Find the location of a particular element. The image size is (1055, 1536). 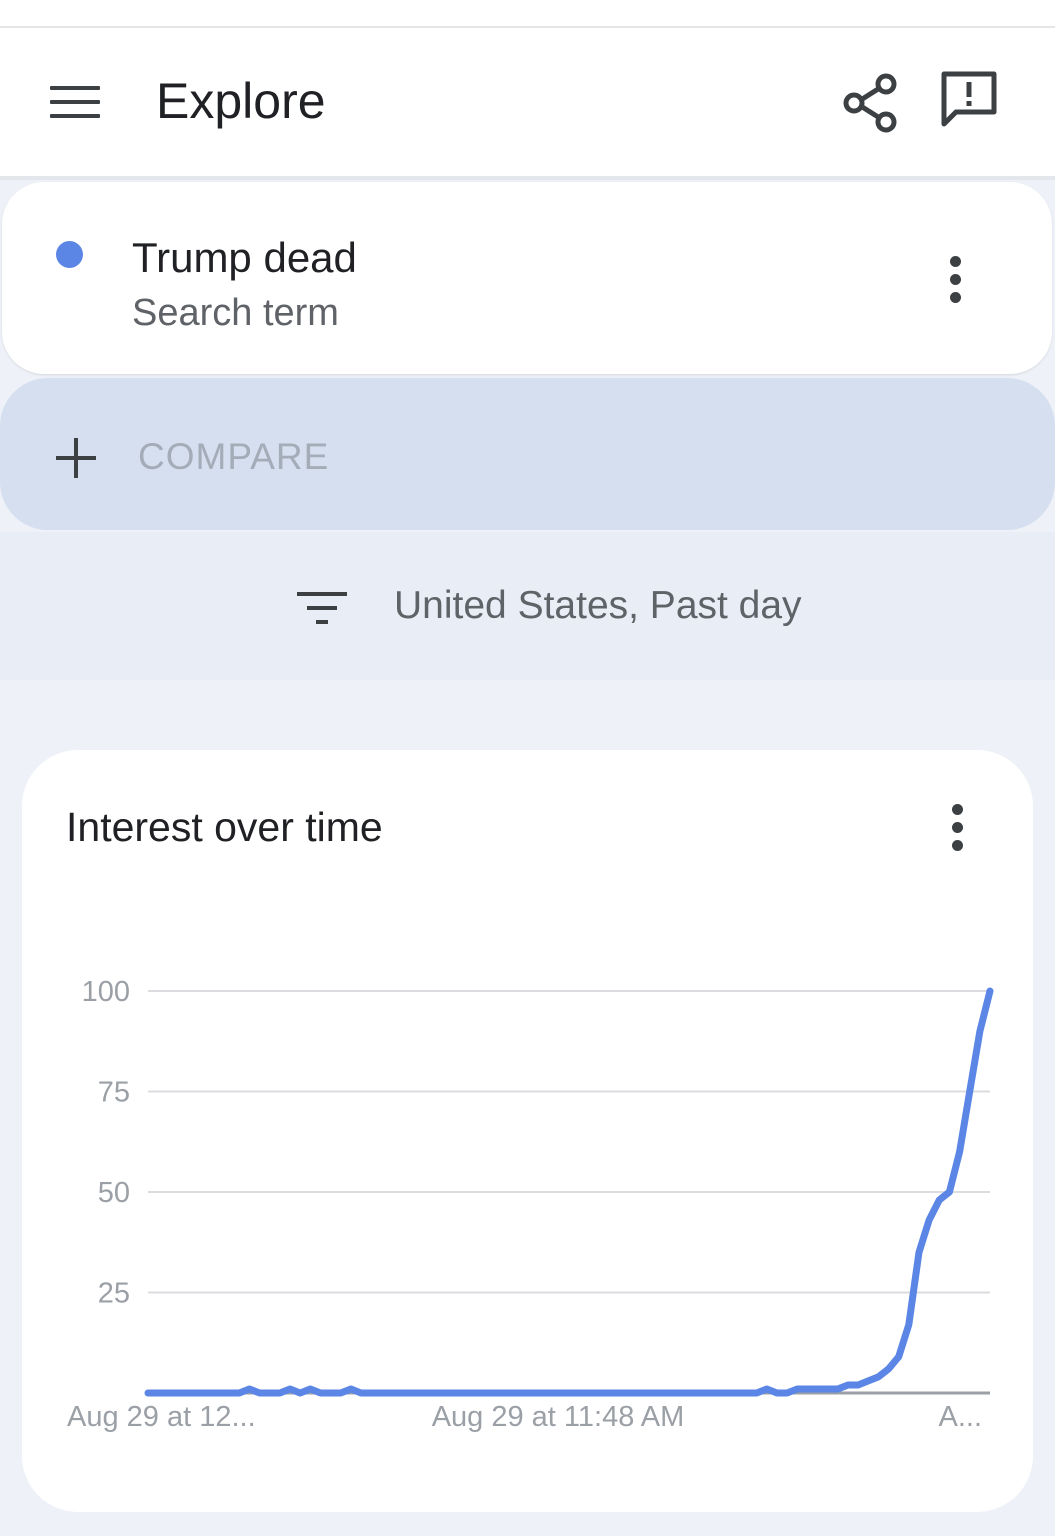

term-name: Trump dead is located at coordinates (244, 257).